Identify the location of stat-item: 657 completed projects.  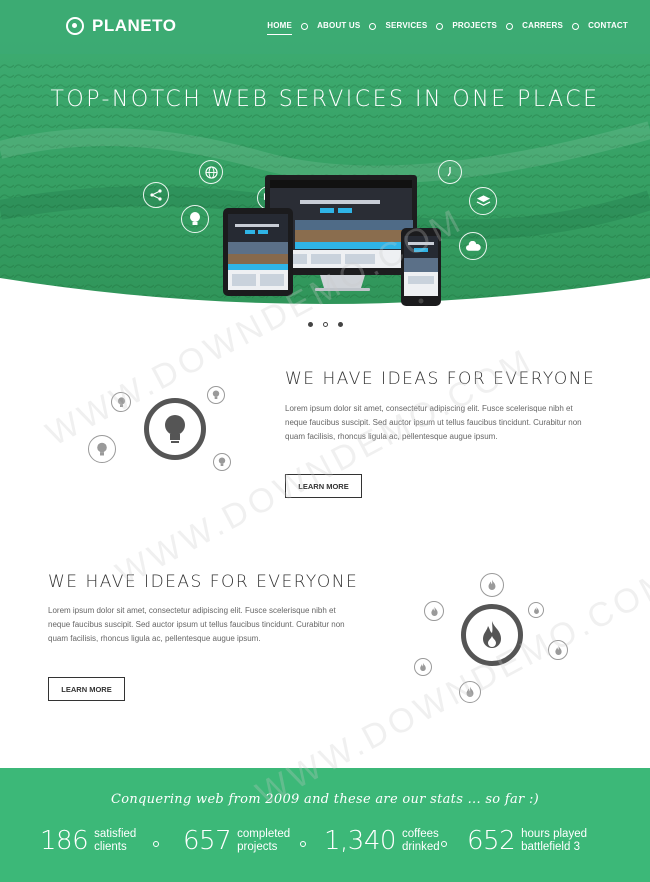
(236, 841).